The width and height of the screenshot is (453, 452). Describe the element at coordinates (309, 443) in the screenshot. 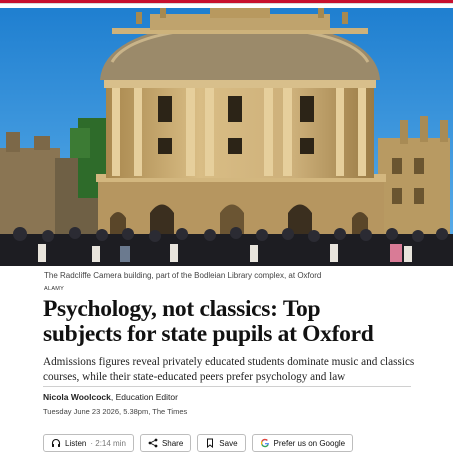

I see `prefer-google-label: Prefer us on Google` at that location.